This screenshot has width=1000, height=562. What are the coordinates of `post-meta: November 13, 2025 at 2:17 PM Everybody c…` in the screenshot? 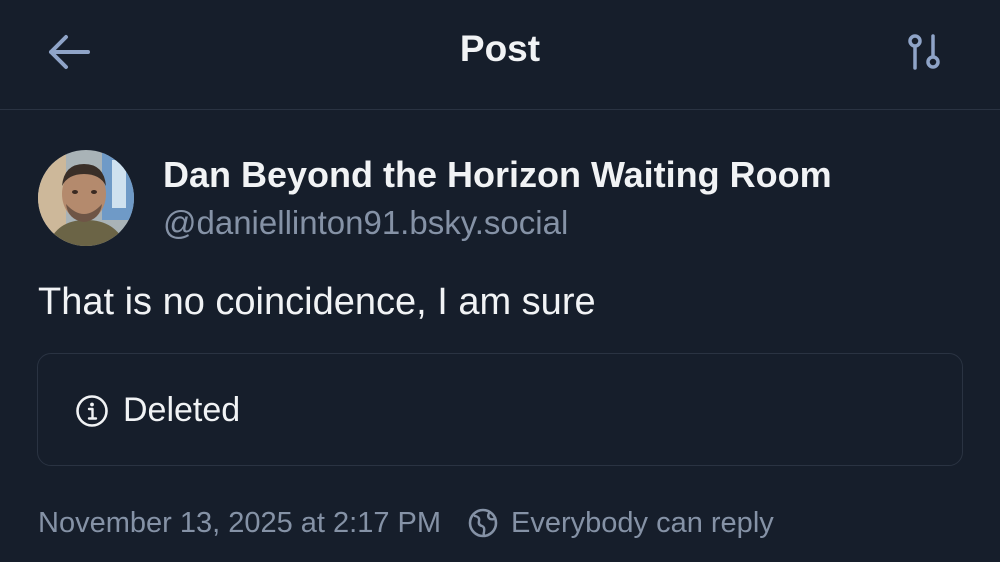 It's located at (406, 523).